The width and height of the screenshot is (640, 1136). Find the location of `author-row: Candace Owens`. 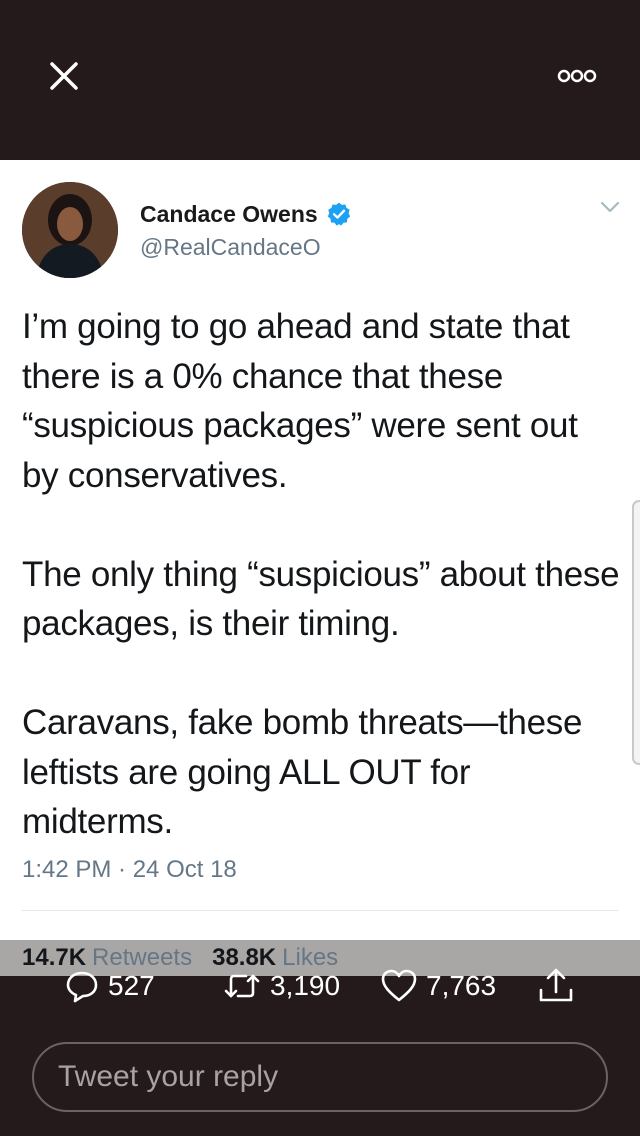

author-row: Candace Owens is located at coordinates (246, 214).